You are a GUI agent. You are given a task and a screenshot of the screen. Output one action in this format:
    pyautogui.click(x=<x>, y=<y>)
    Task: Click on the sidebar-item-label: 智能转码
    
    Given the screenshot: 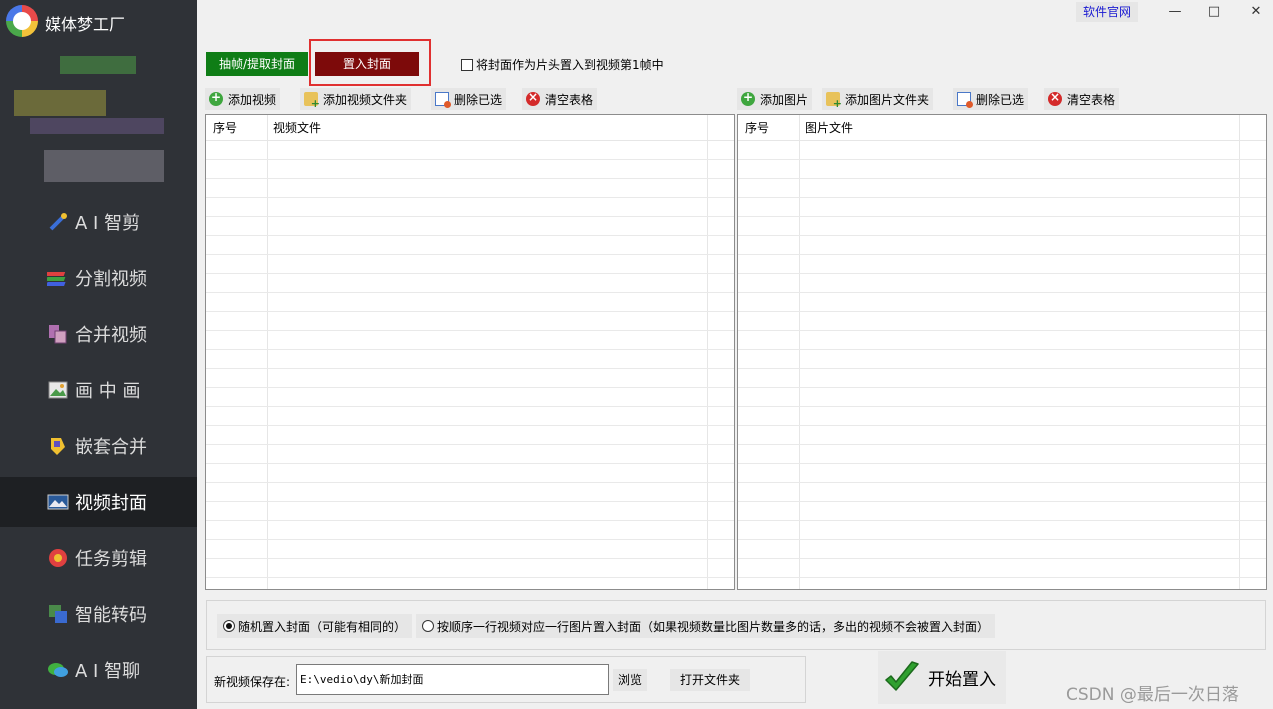 What is the action you would take?
    pyautogui.click(x=111, y=615)
    